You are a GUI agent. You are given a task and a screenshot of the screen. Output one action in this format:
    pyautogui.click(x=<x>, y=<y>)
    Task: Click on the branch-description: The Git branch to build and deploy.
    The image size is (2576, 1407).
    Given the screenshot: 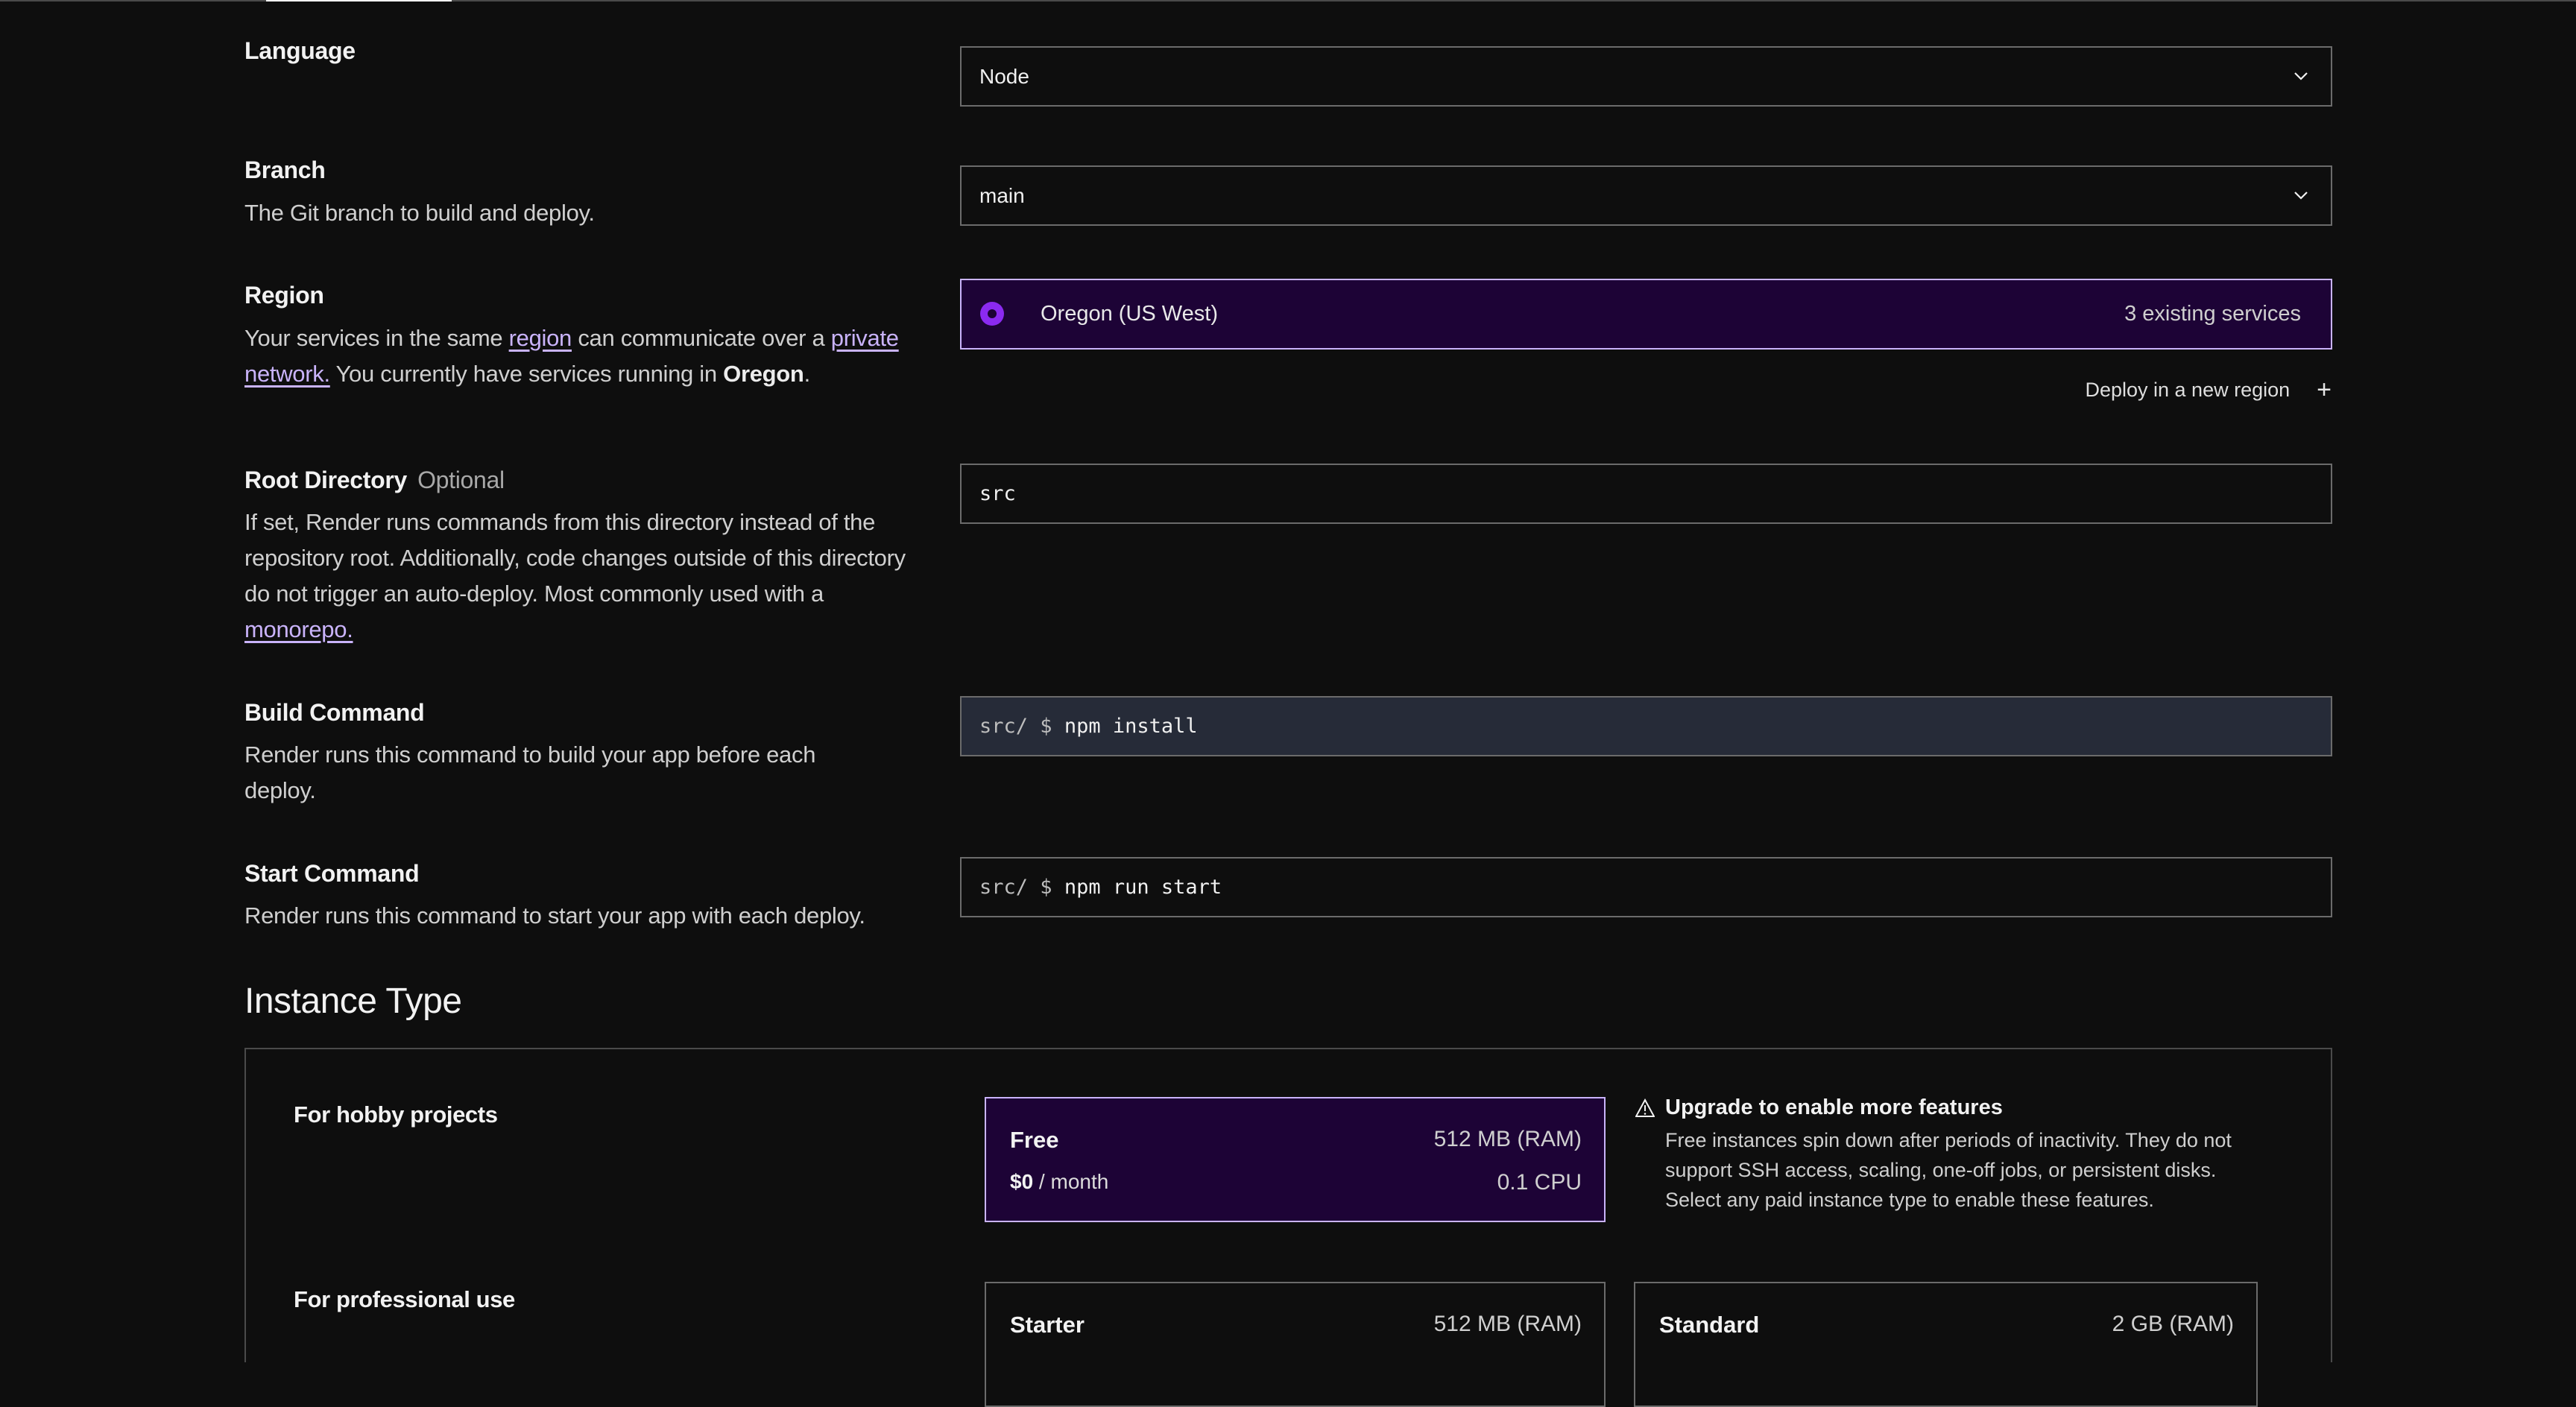 What is the action you would take?
    pyautogui.click(x=419, y=213)
    